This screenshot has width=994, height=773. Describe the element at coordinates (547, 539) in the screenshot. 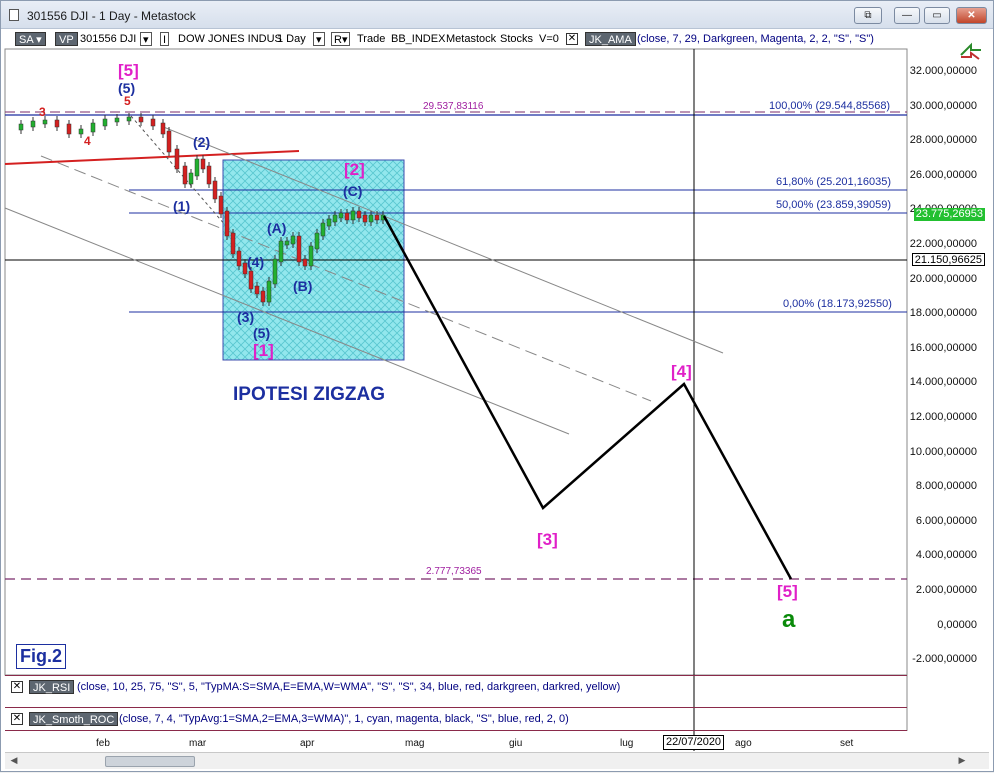

I see `wave-3-bracket-label: [3]` at that location.